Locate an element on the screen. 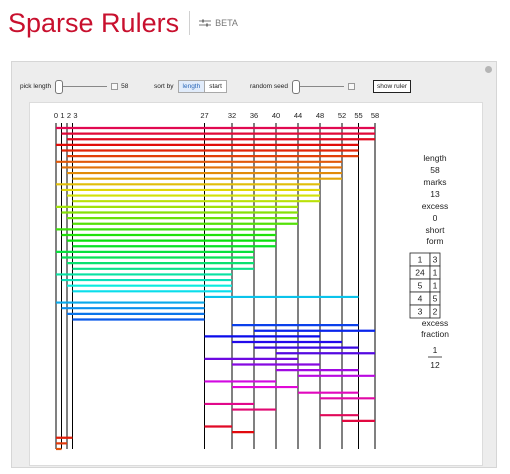 This screenshot has width=510, height=474. short-form-gap: 2 is located at coordinates (435, 312).